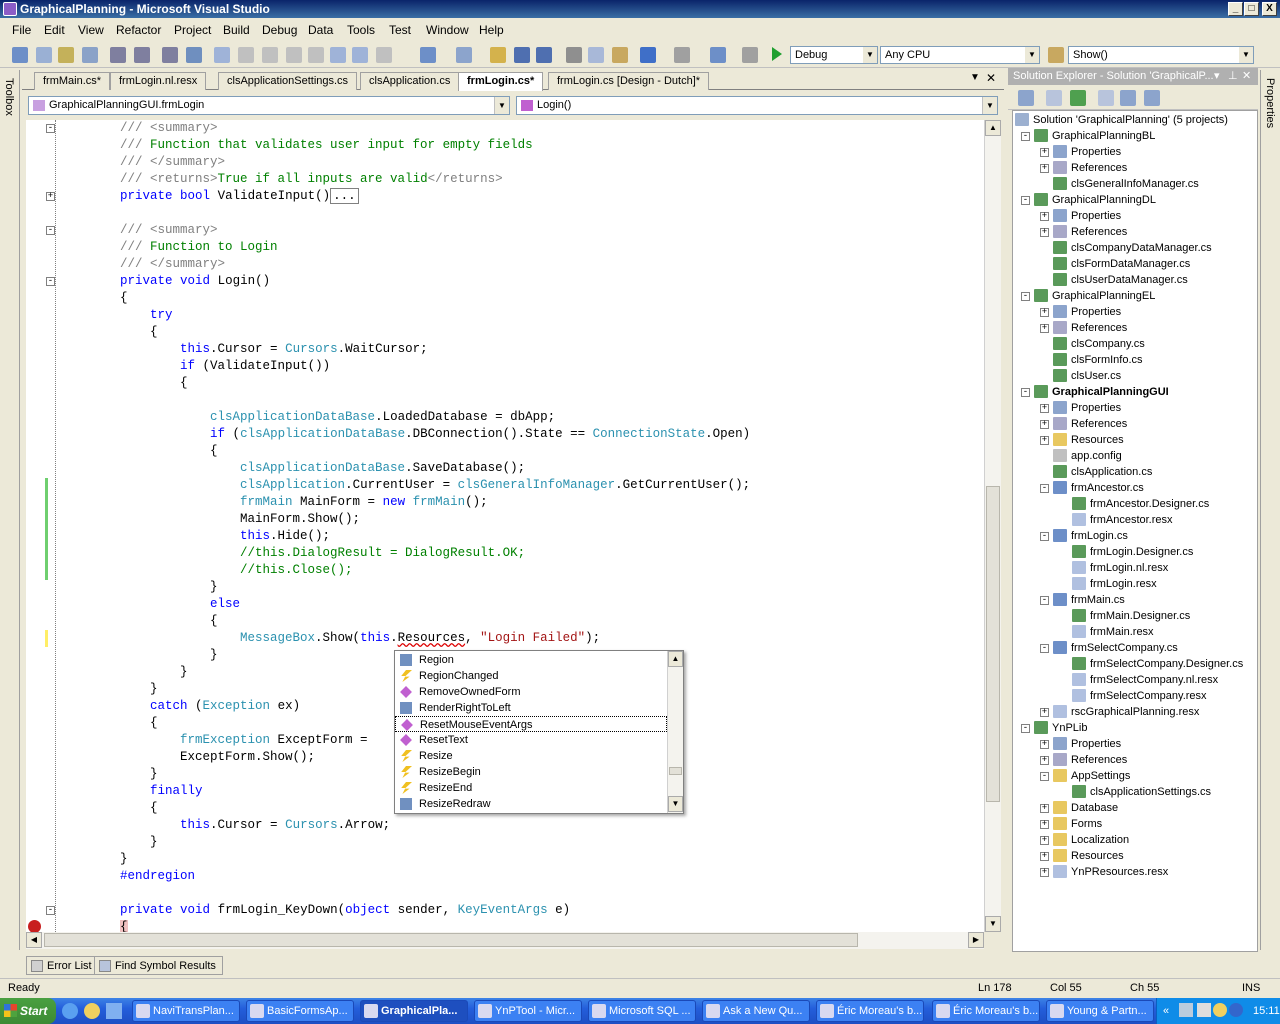  I want to click on close-document-icon: ✕, so click(991, 78).